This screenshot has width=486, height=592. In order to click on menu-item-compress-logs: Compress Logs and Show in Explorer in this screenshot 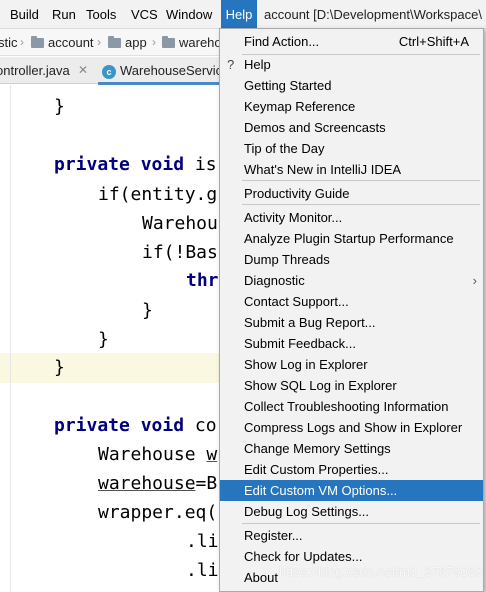, I will do `click(351, 427)`.